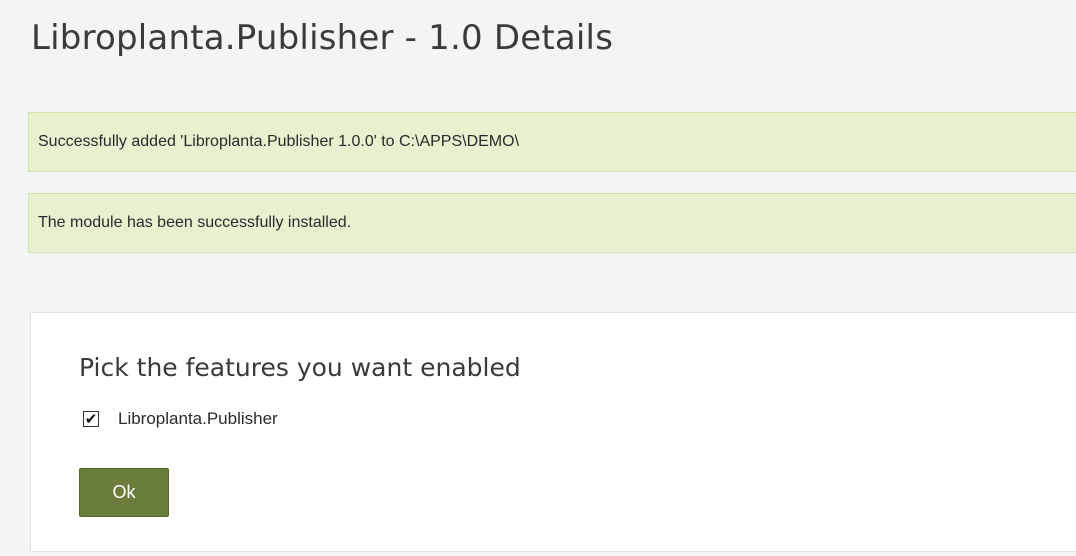 Image resolution: width=1076 pixels, height=556 pixels. Describe the element at coordinates (198, 418) in the screenshot. I see `feature-label: Libroplanta.Publisher` at that location.